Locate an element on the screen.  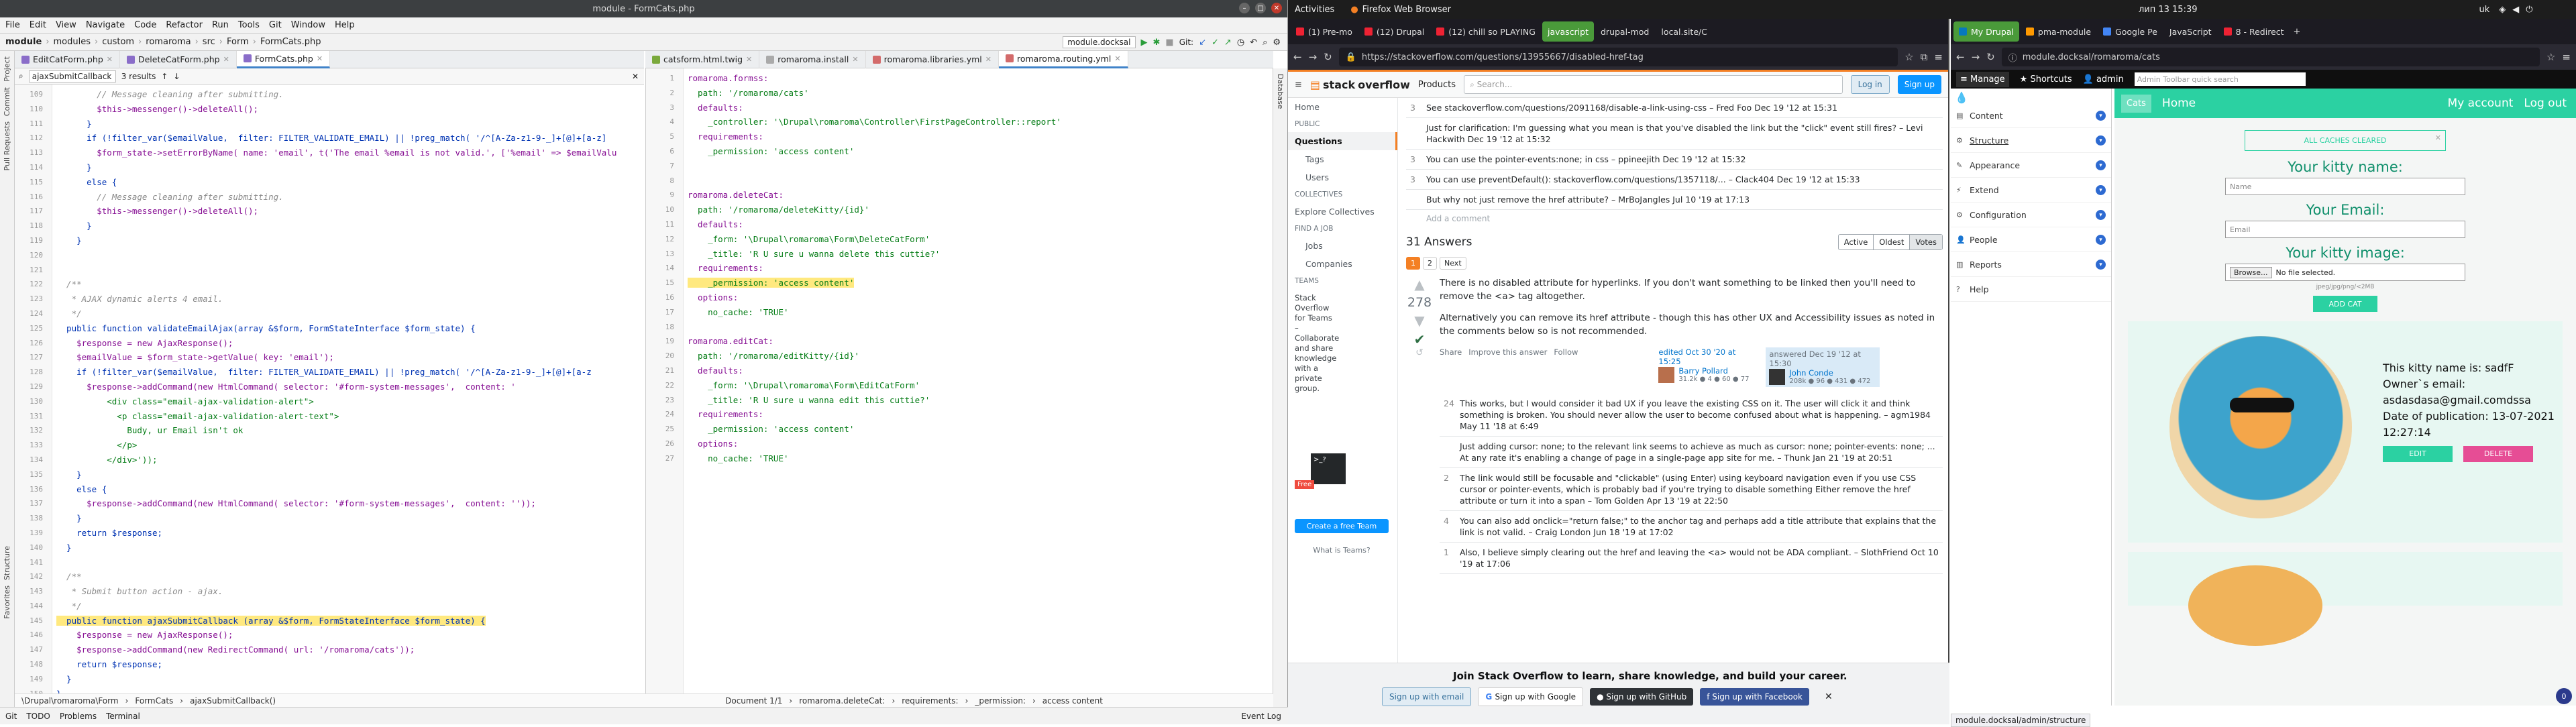
new-tab-icon: + is located at coordinates (2297, 32).